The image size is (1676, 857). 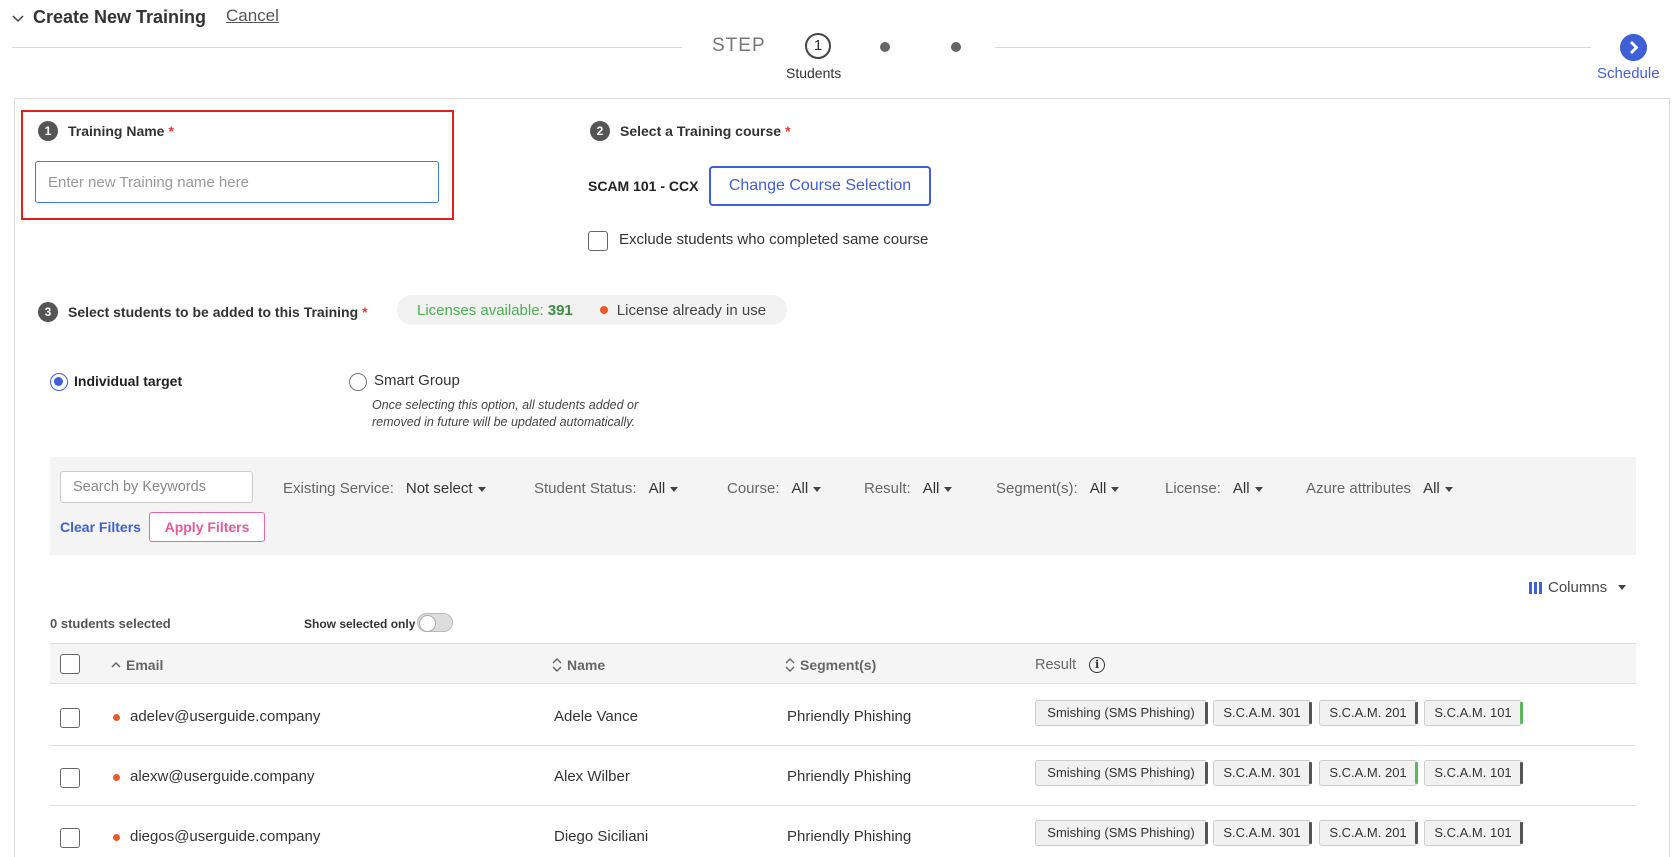 I want to click on step-number-circle: 1, so click(x=818, y=46).